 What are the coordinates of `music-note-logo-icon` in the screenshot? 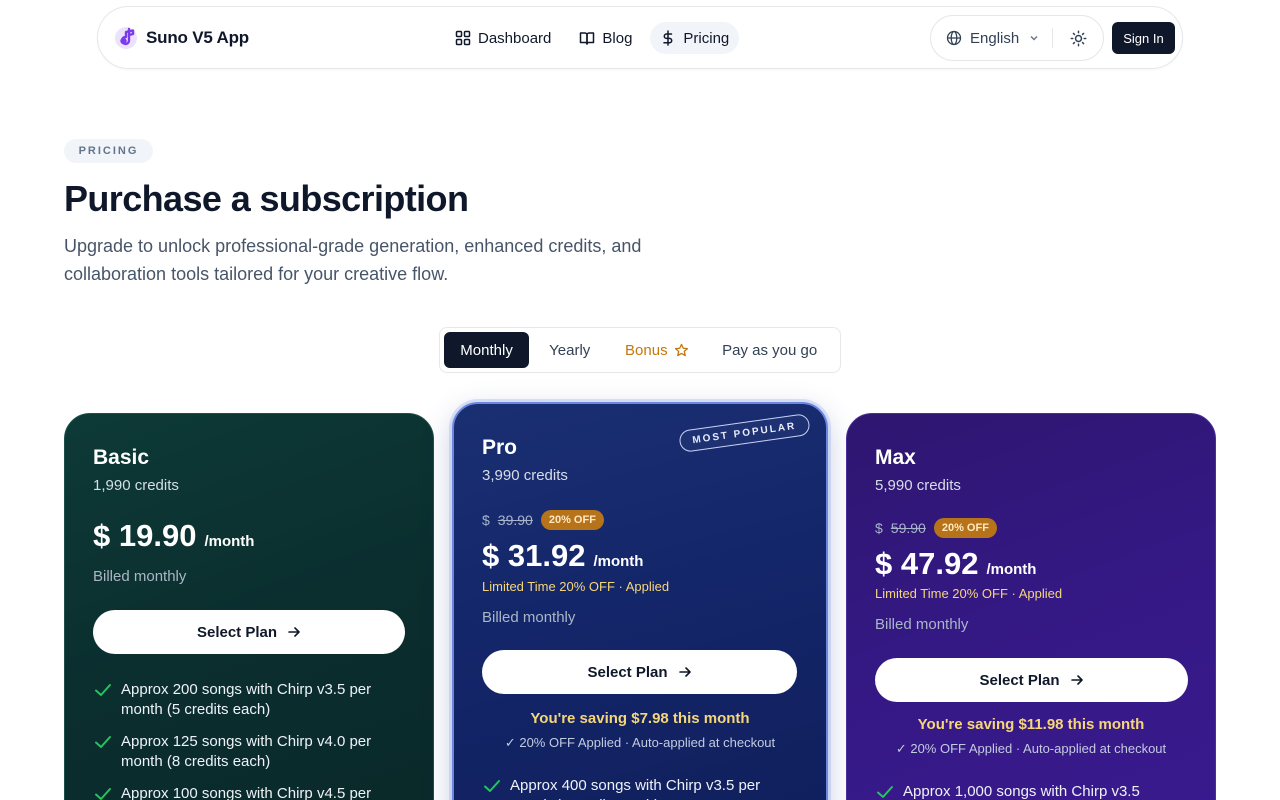 It's located at (126, 38).